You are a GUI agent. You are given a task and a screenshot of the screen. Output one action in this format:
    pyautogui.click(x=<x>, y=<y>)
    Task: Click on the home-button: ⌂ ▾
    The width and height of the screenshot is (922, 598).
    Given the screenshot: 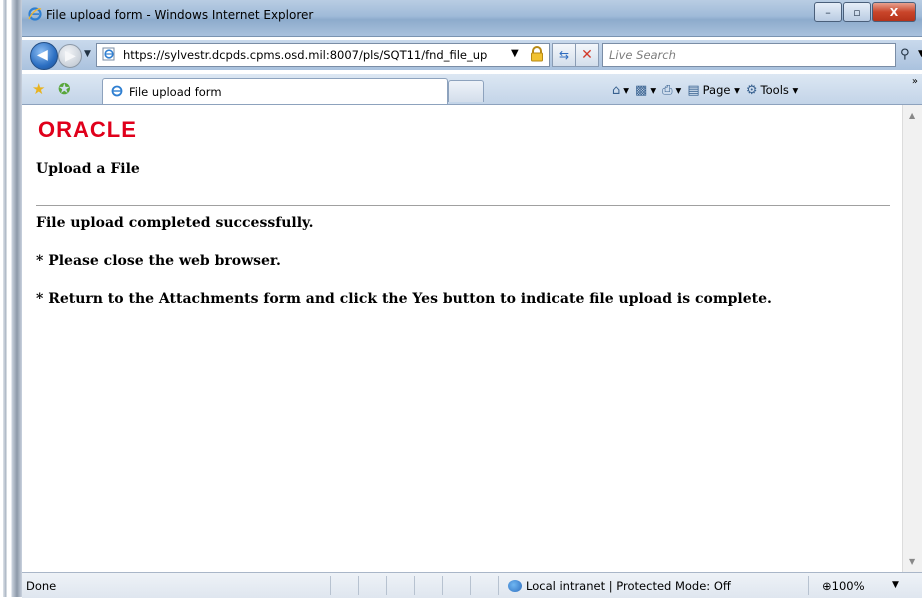 What is the action you would take?
    pyautogui.click(x=620, y=90)
    